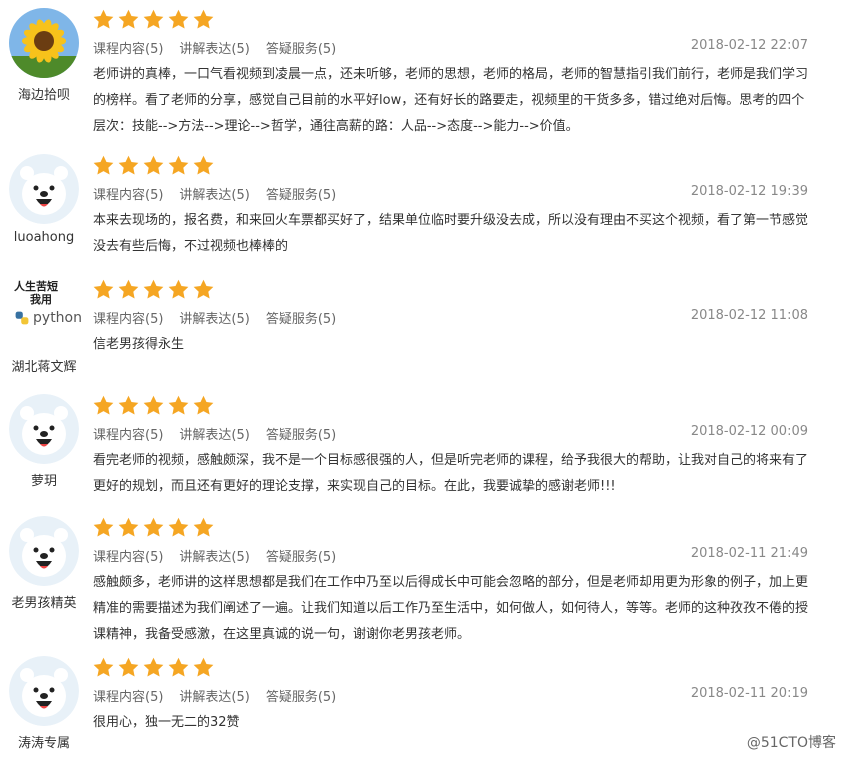  Describe the element at coordinates (44, 601) in the screenshot. I see `username: 老男孩精英` at that location.